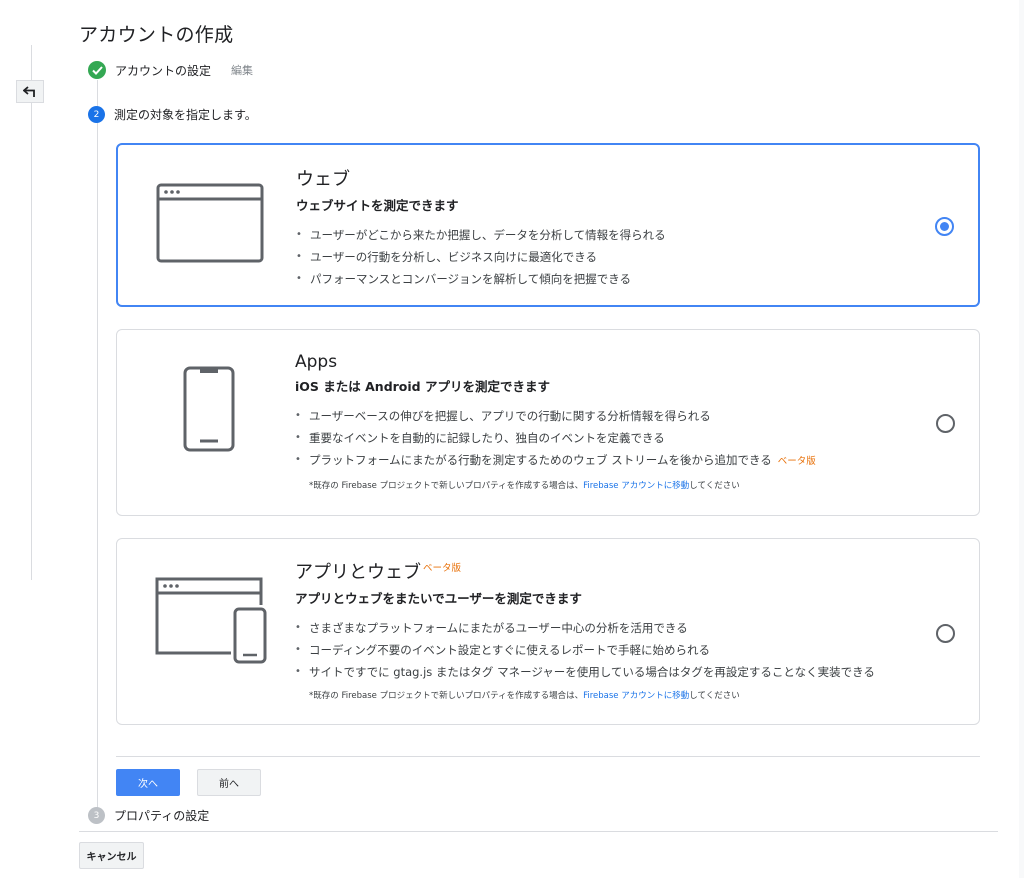  Describe the element at coordinates (97, 70) in the screenshot. I see `check-icon` at that location.